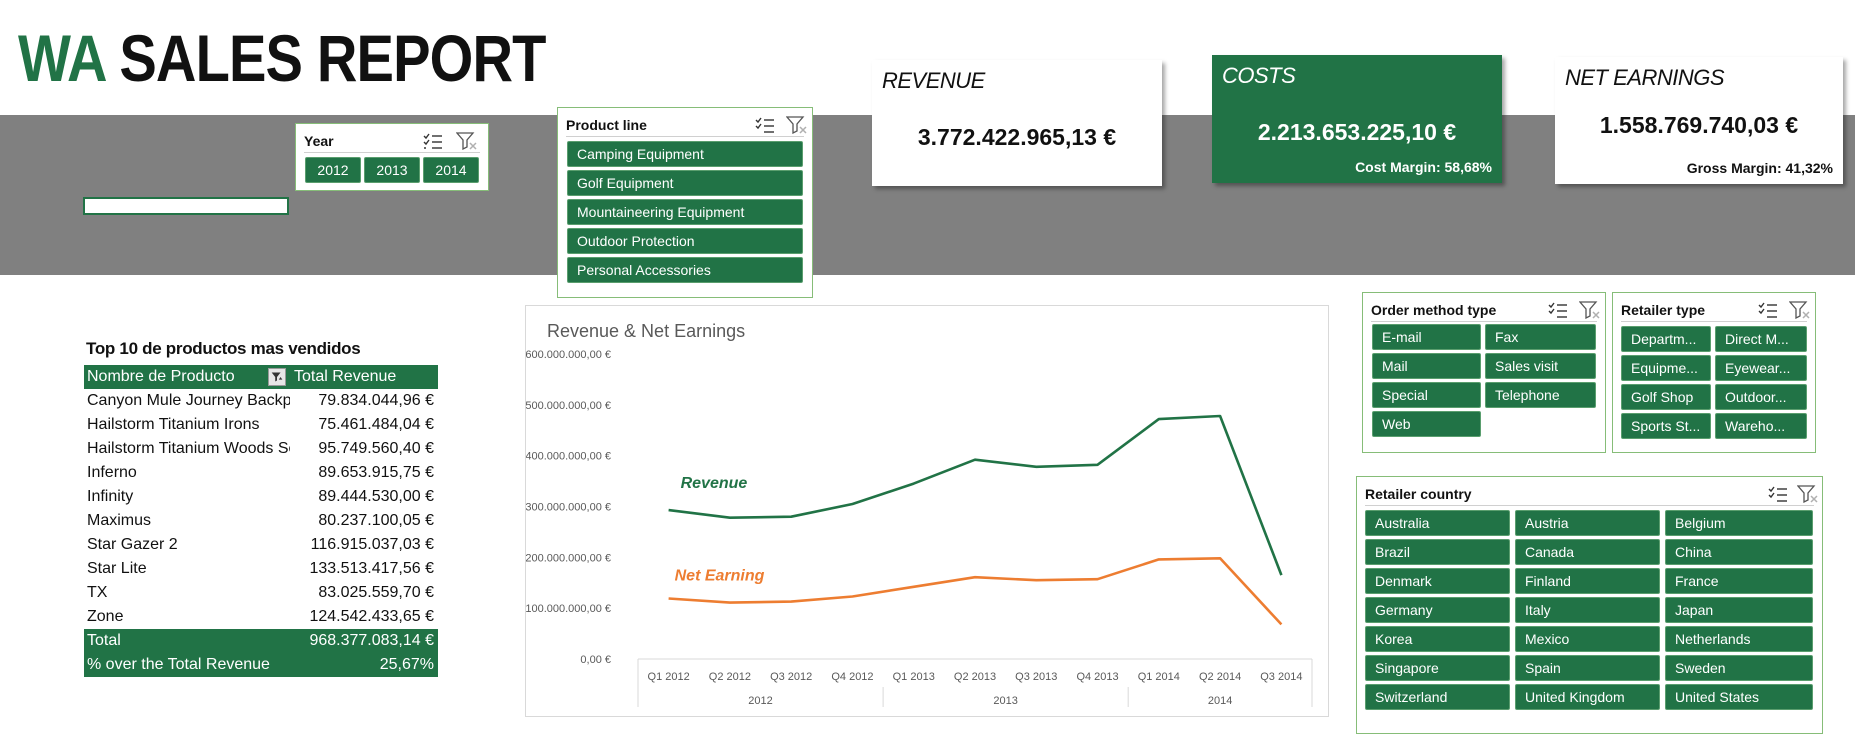  What do you see at coordinates (1540, 337) in the screenshot?
I see `order-method-item: Fax` at bounding box center [1540, 337].